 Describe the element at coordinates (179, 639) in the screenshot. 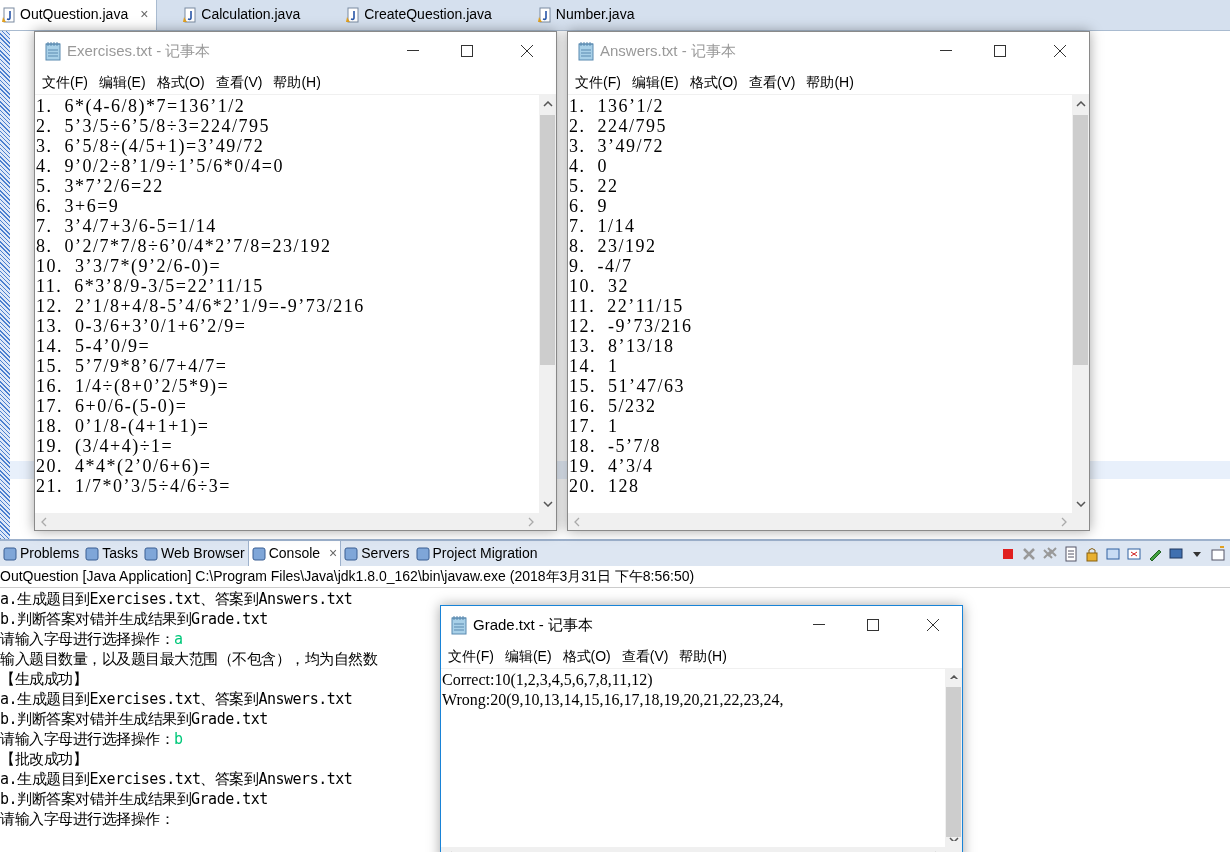

I see `typed-text: a` at that location.